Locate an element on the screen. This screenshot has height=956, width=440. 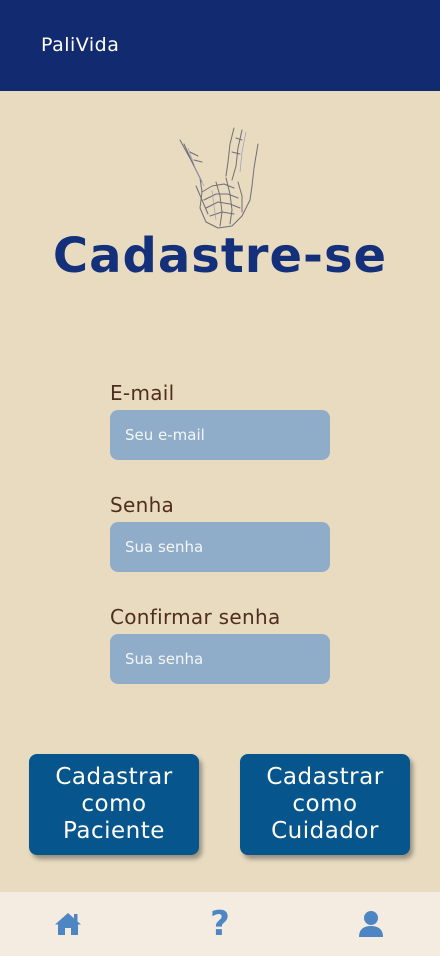
nav-item-help: ? is located at coordinates (220, 924).